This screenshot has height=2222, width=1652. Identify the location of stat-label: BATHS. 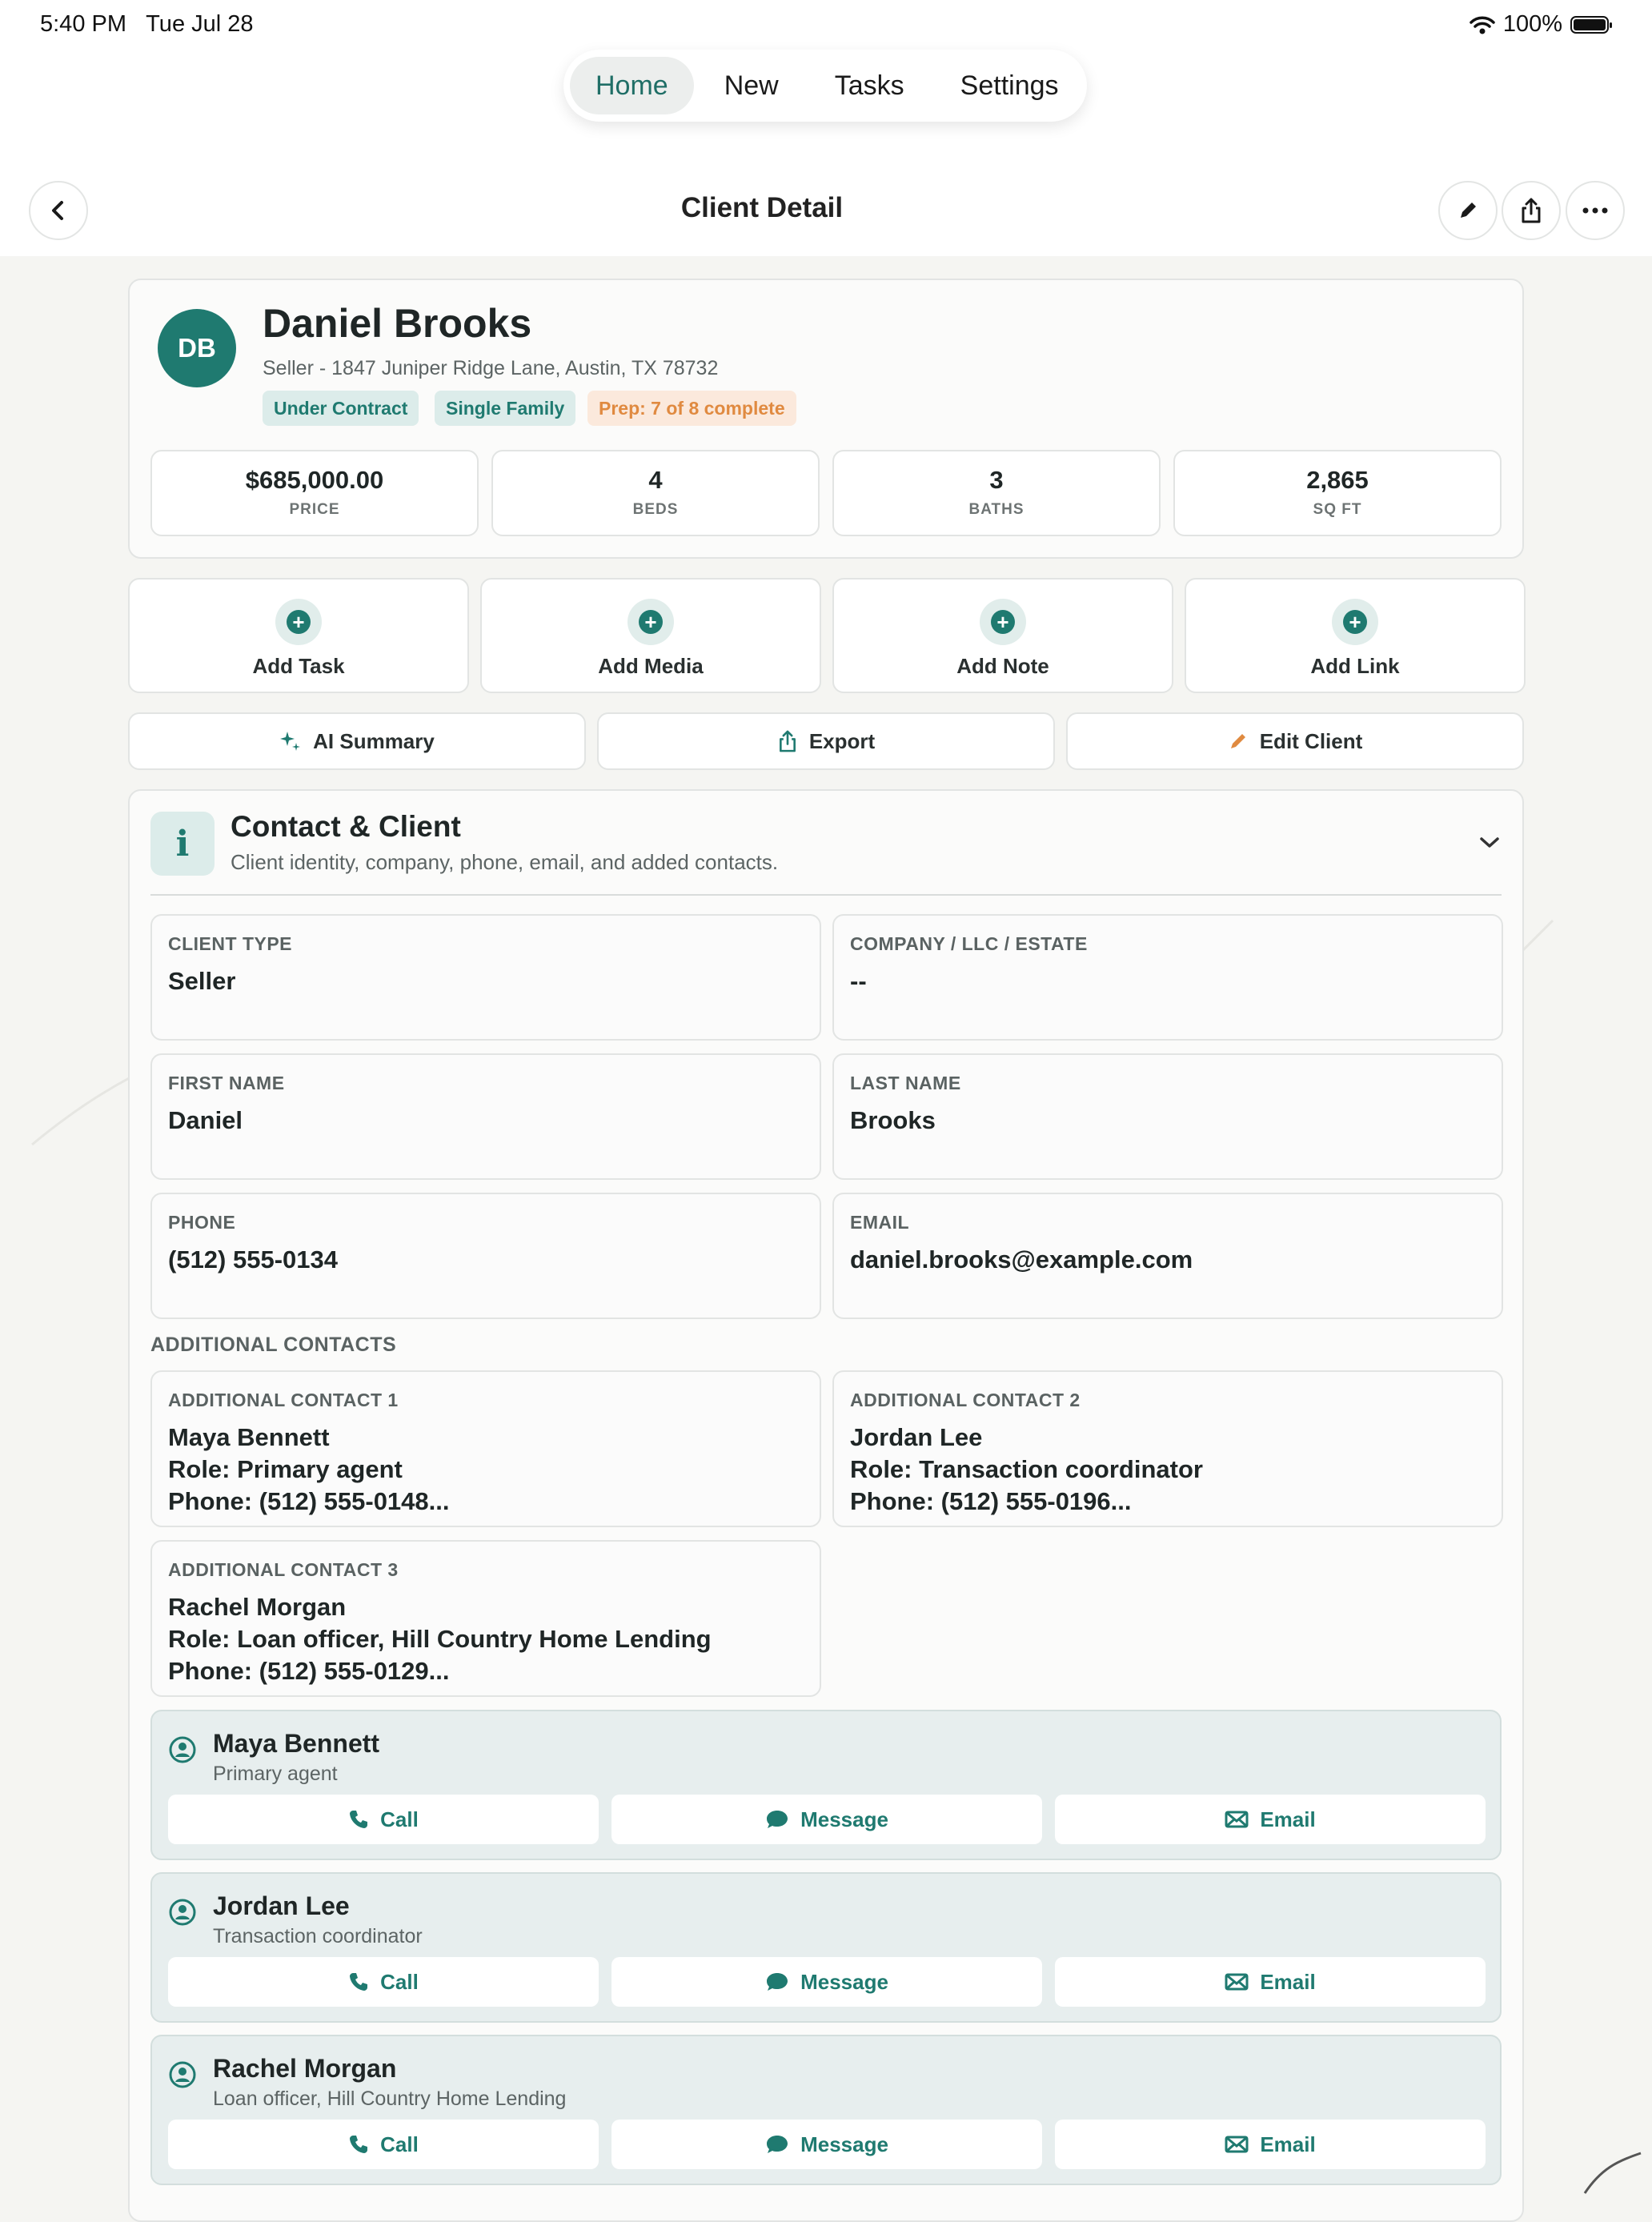
(996, 509).